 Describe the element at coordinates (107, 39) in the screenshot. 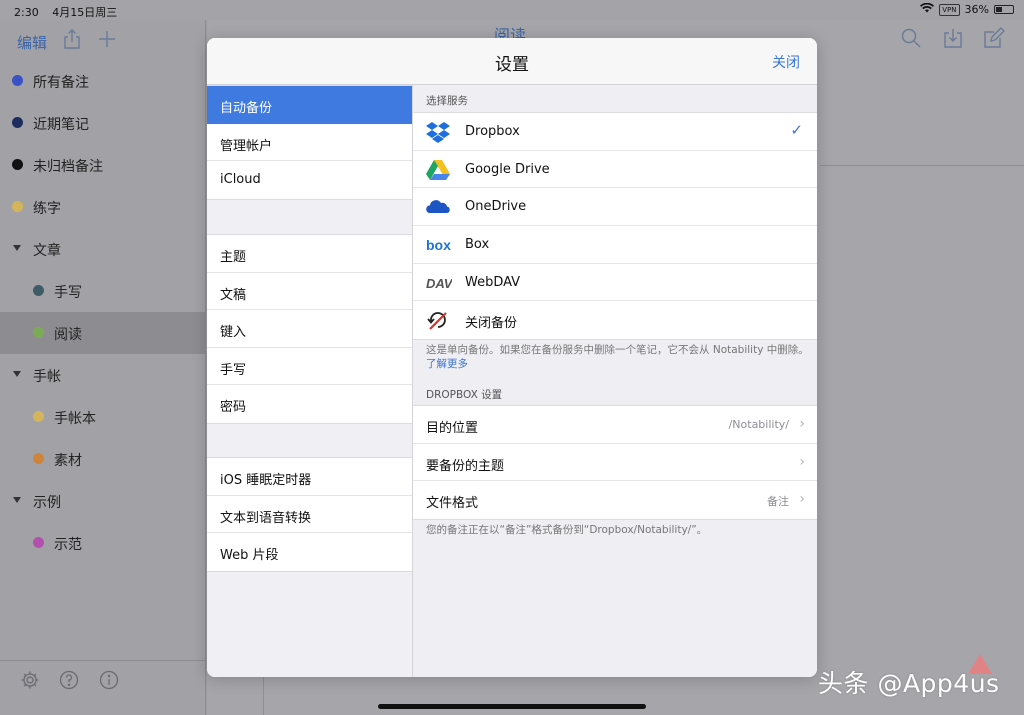

I see `add-icon` at that location.